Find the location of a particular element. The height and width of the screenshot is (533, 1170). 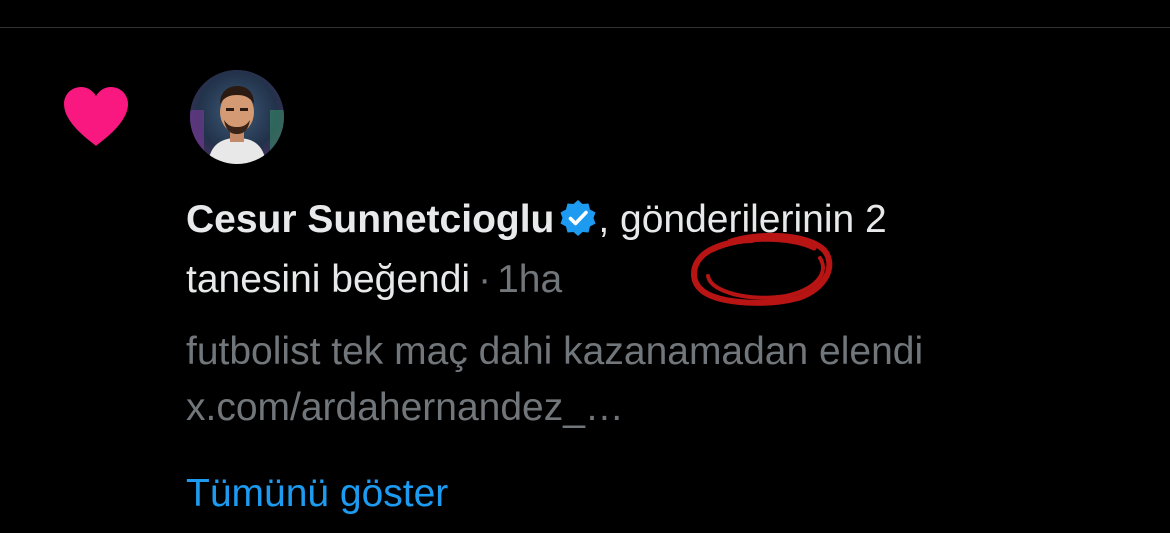

notification-line-2: tanesini beğendi · 1ha is located at coordinates (636, 280).